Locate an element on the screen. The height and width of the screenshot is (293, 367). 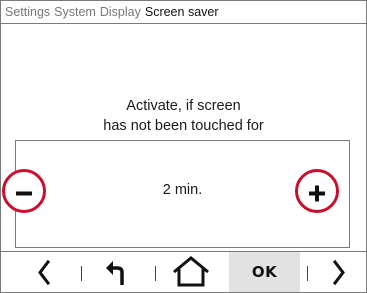
breadcrumb-item-settings: Settings is located at coordinates (27, 12).